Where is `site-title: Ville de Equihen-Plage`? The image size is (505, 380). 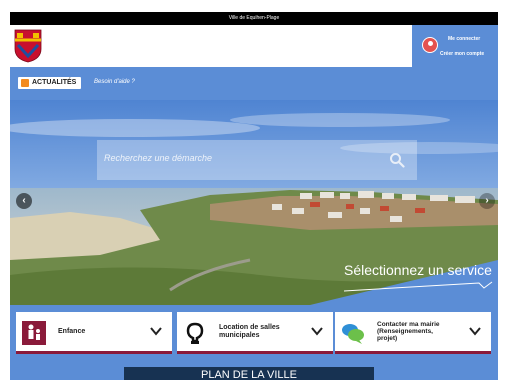 site-title: Ville de Equihen-Plage is located at coordinates (254, 18).